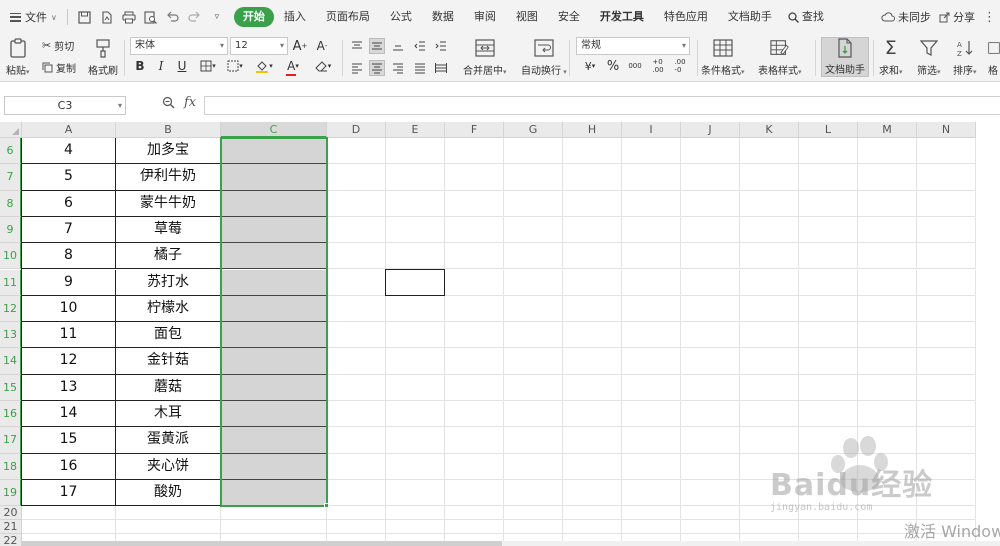 This screenshot has height=546, width=1000. Describe the element at coordinates (11, 151) in the screenshot. I see `row-header: 6` at that location.